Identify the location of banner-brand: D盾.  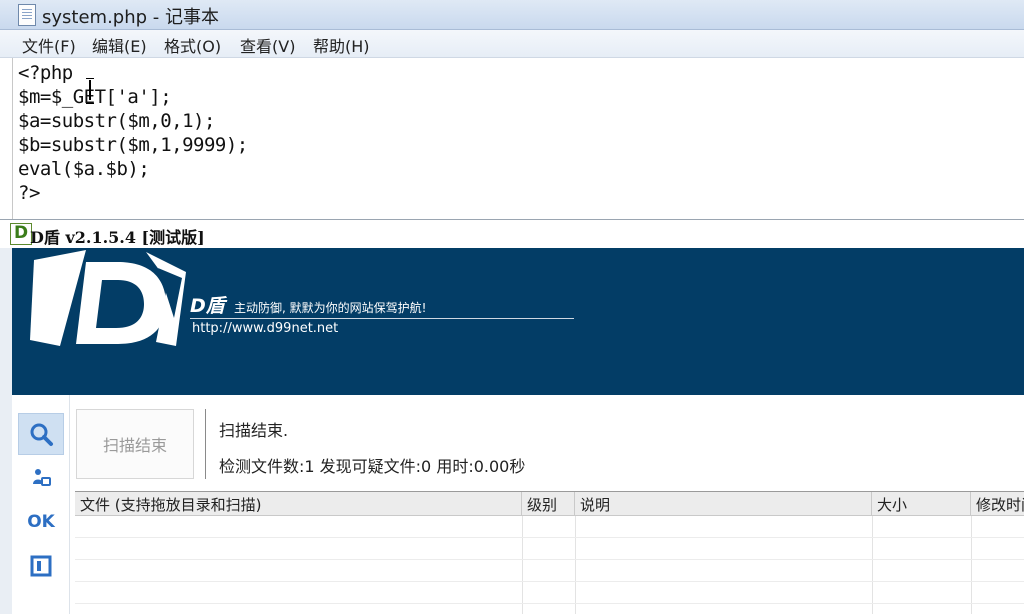
(207, 306).